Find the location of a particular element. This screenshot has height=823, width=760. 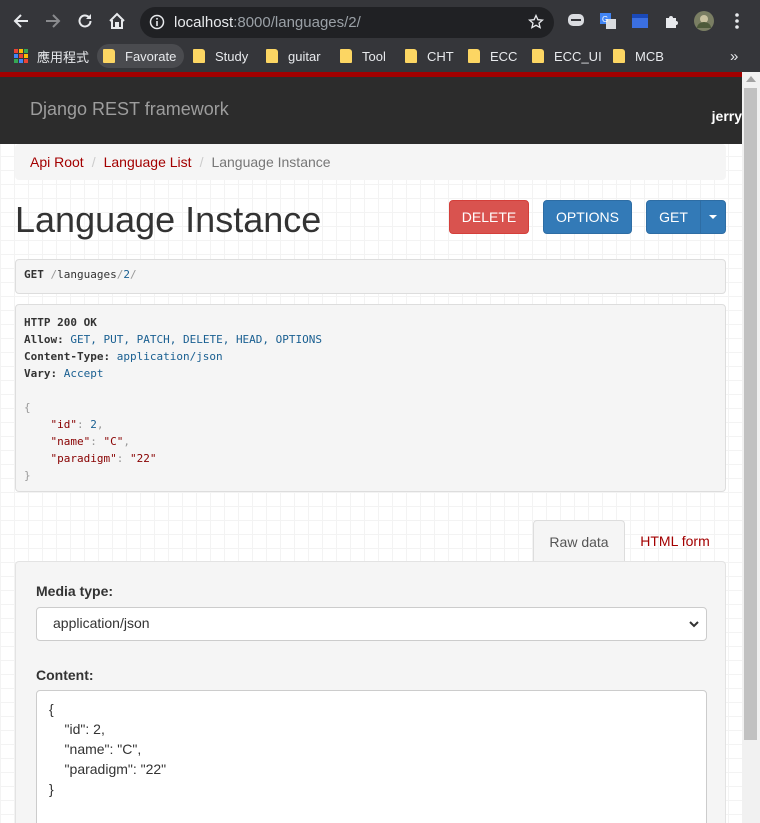

top-navbar: Django REST framework jerry is located at coordinates (371, 108).